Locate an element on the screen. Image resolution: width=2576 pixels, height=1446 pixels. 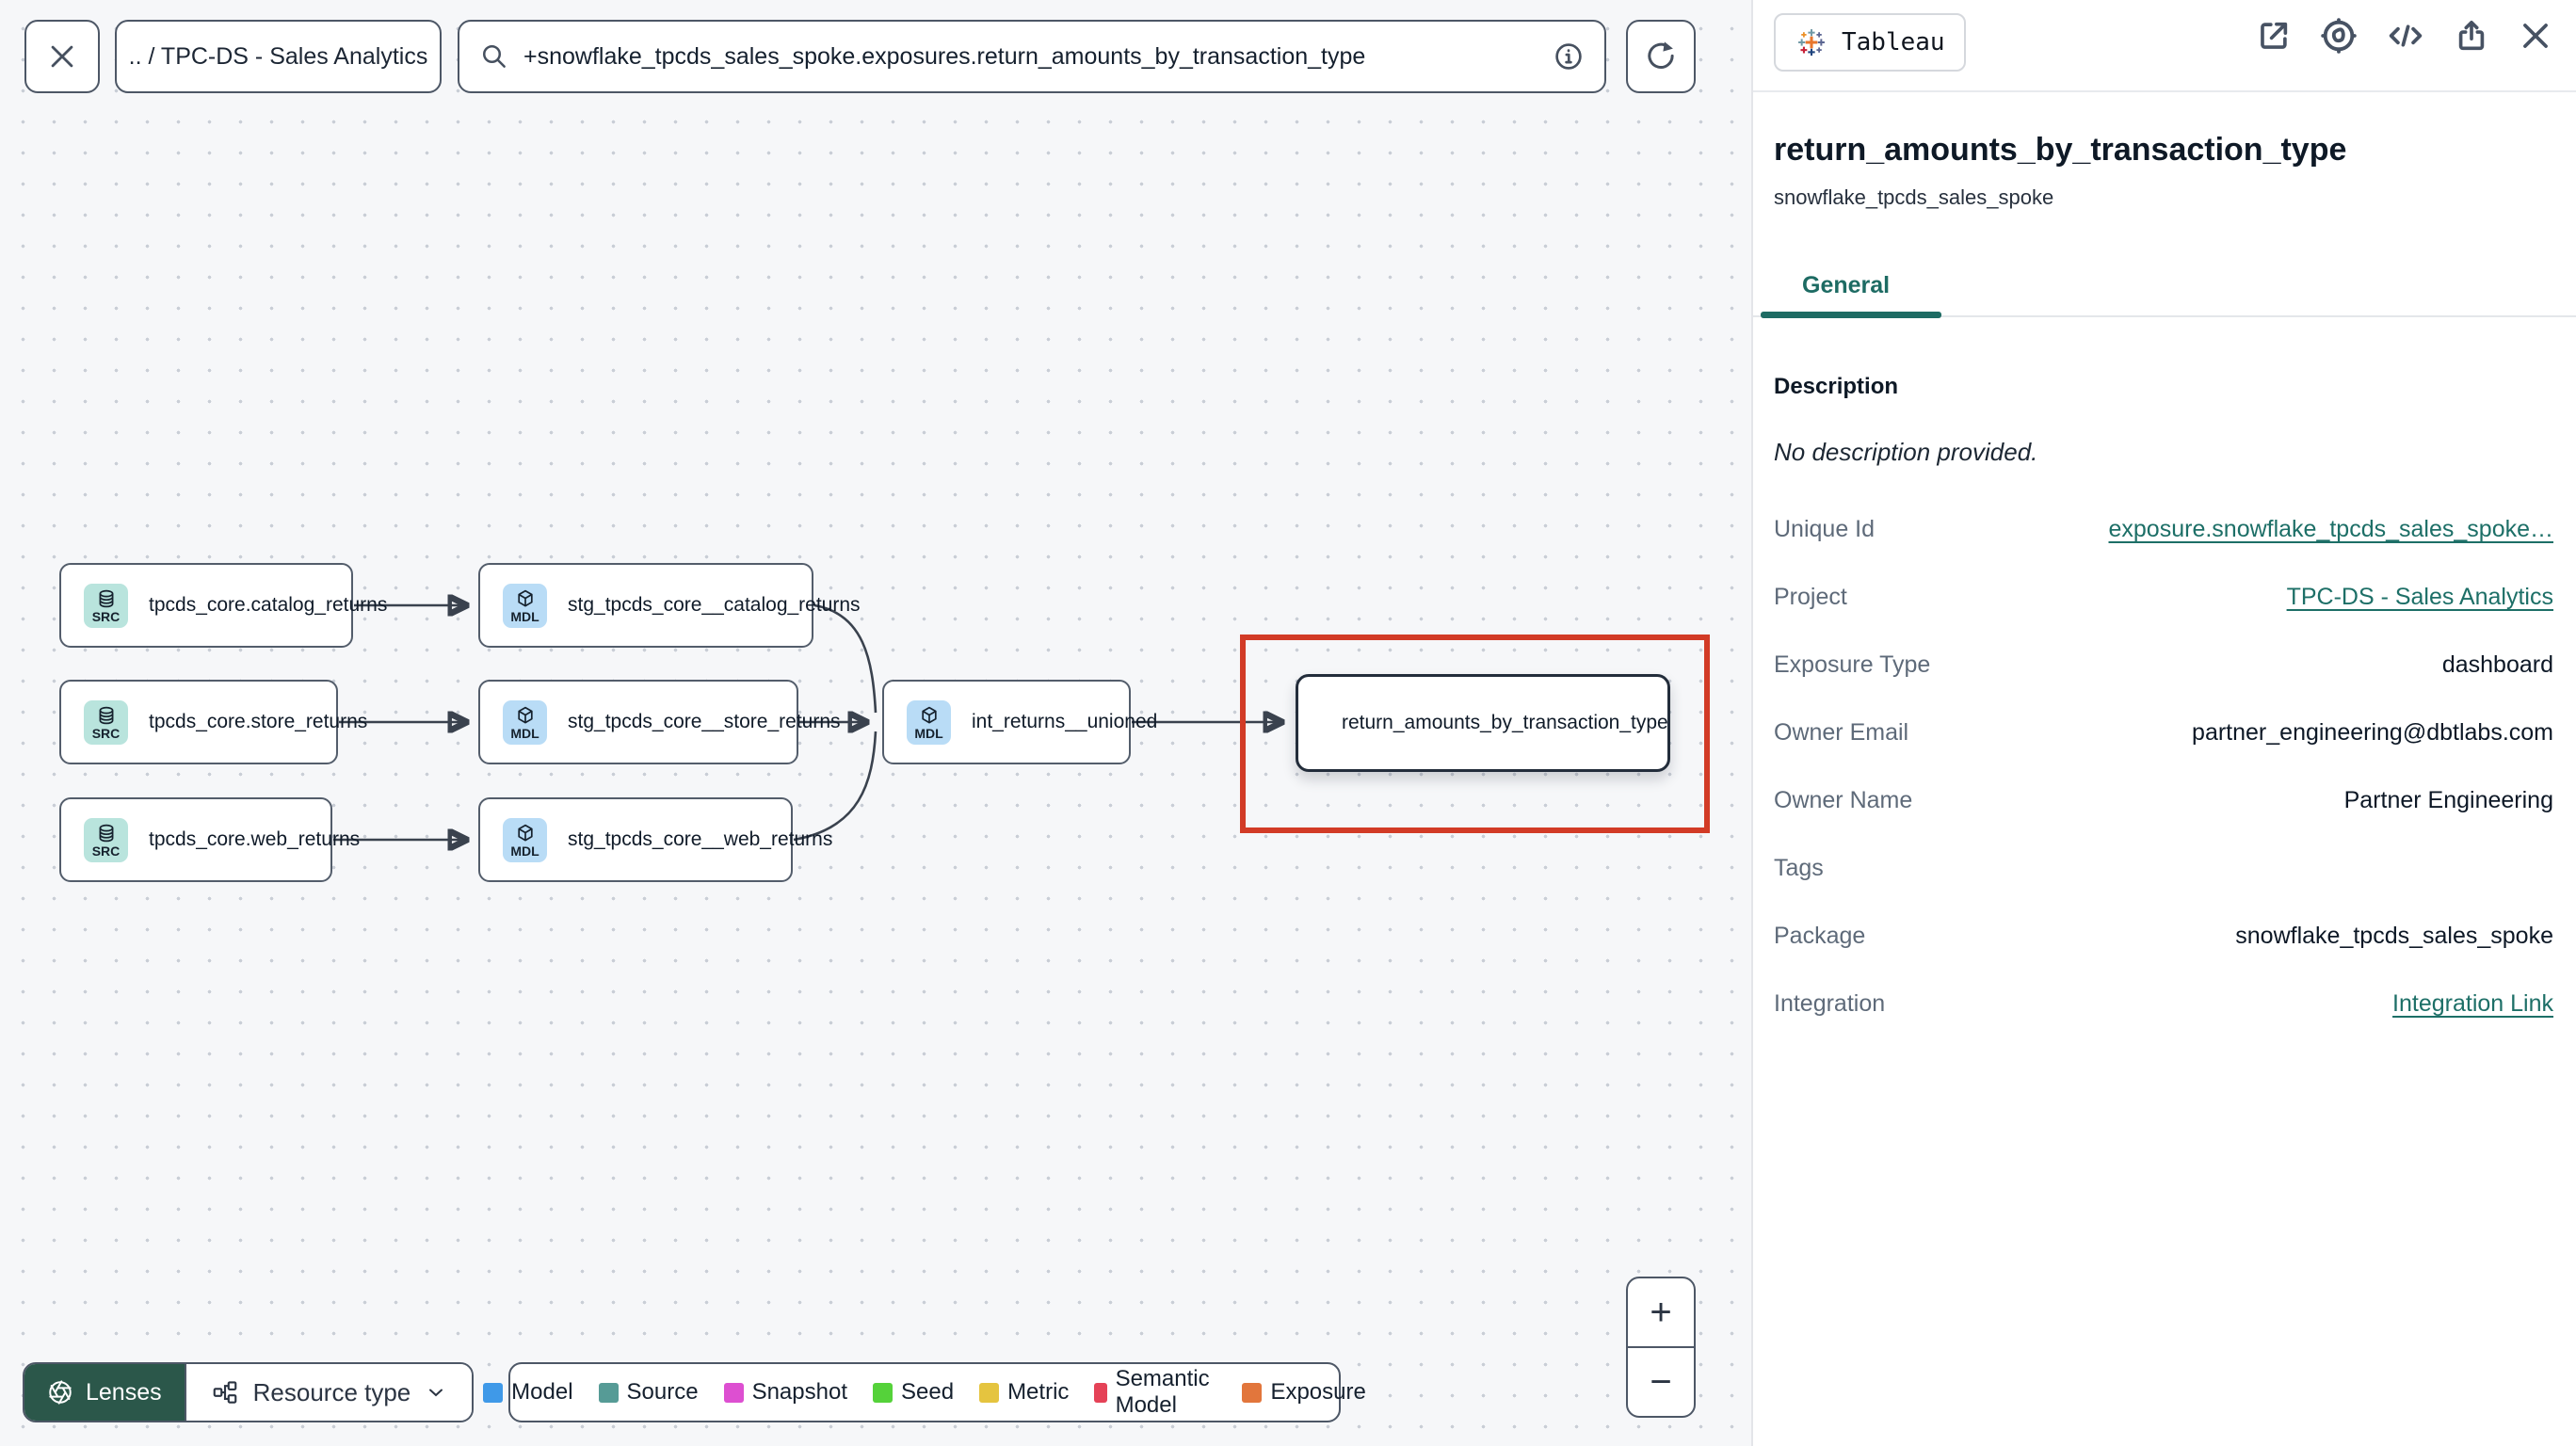
share-icon is located at coordinates (2471, 35).